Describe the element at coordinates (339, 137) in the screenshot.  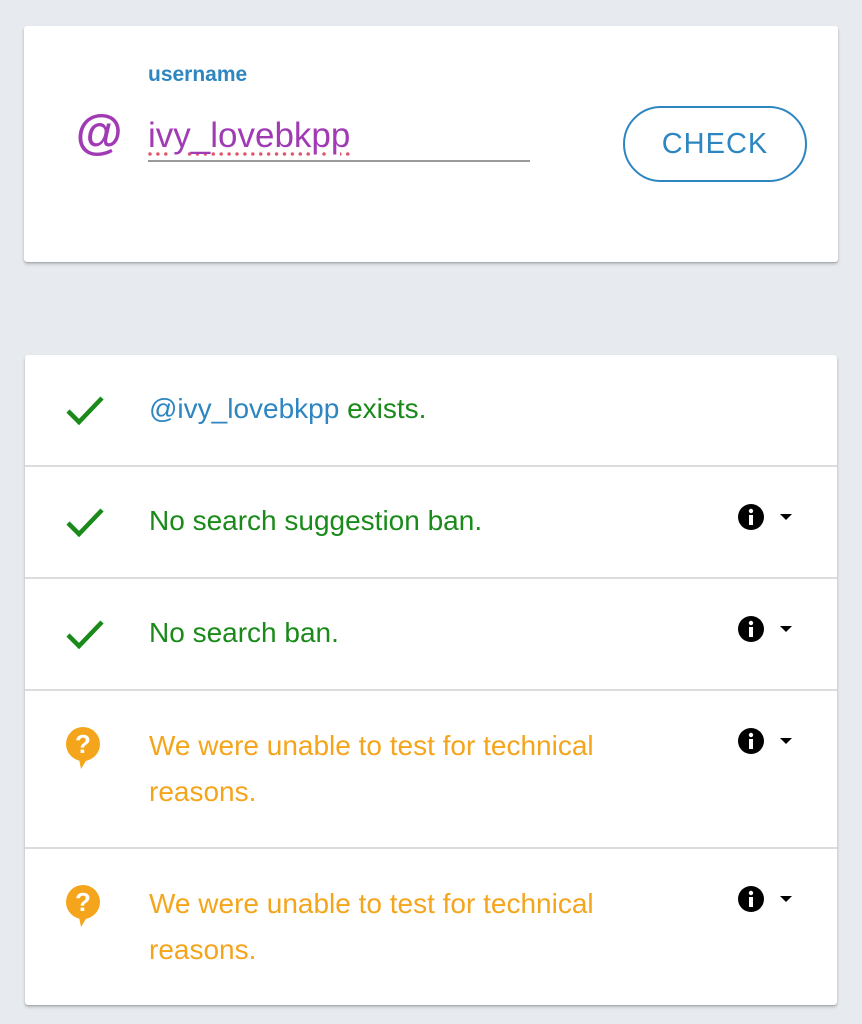
I see `username-input` at that location.